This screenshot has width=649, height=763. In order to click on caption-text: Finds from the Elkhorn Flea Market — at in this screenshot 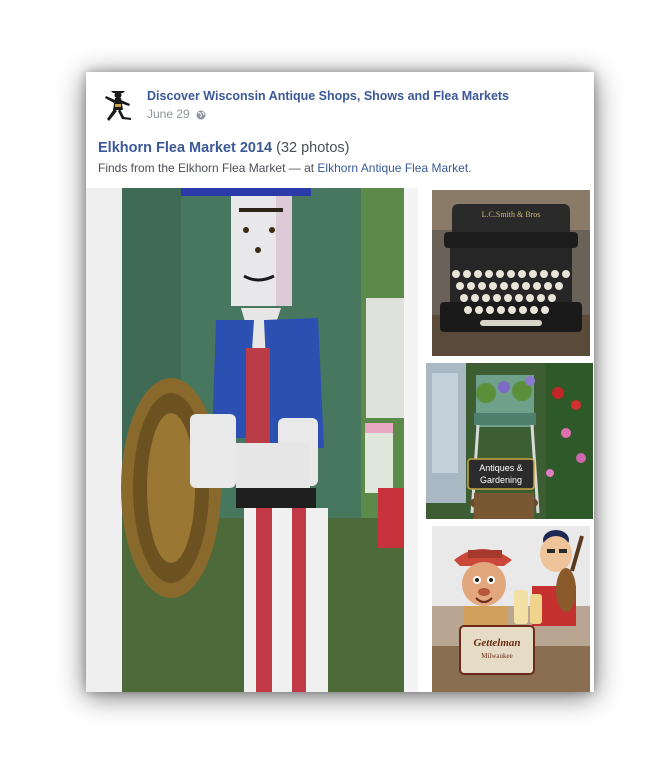, I will do `click(208, 168)`.